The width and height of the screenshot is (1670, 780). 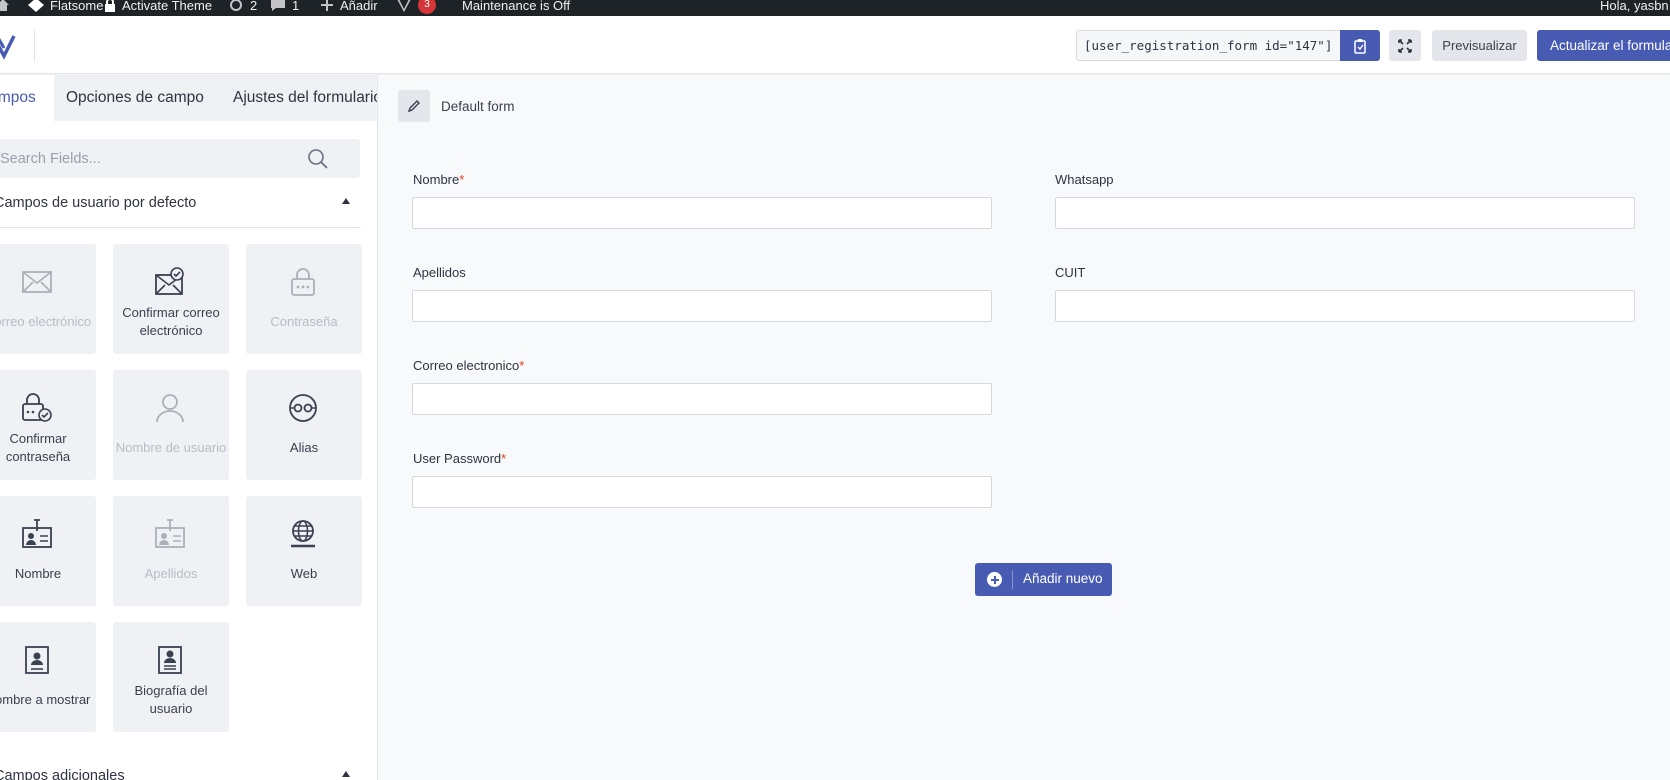 I want to click on add-new-label: Añadir, so click(x=359, y=6).